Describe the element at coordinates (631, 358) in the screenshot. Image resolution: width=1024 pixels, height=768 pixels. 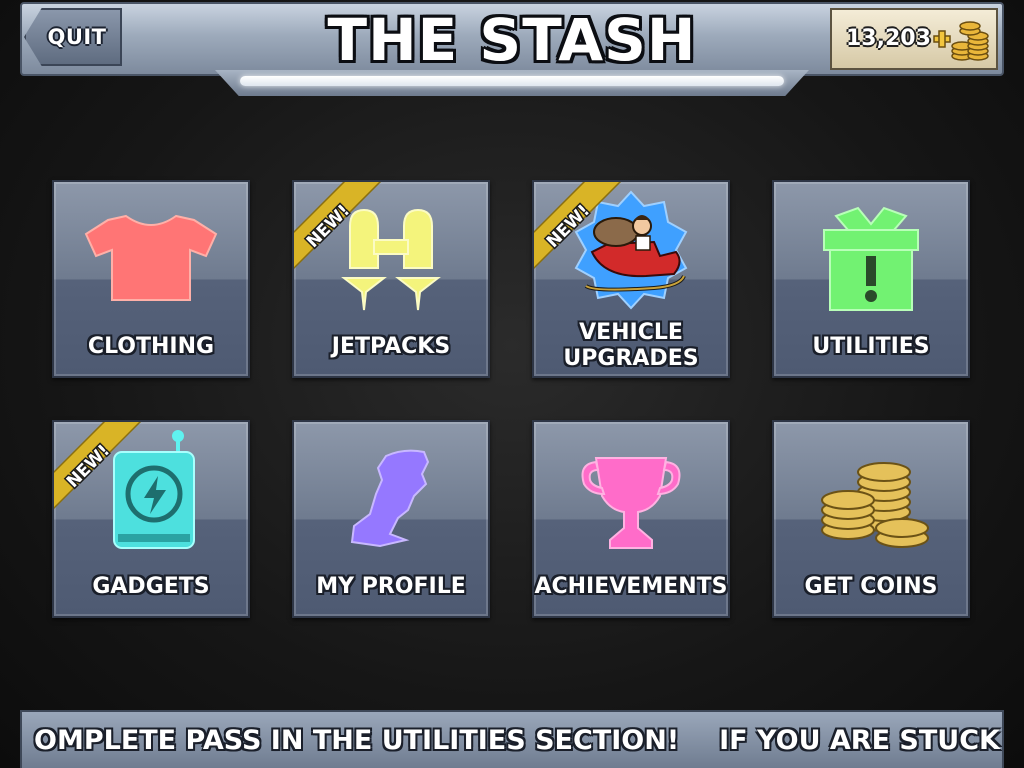
I see `tile-label-vehicle-line2: UPGRADES` at that location.